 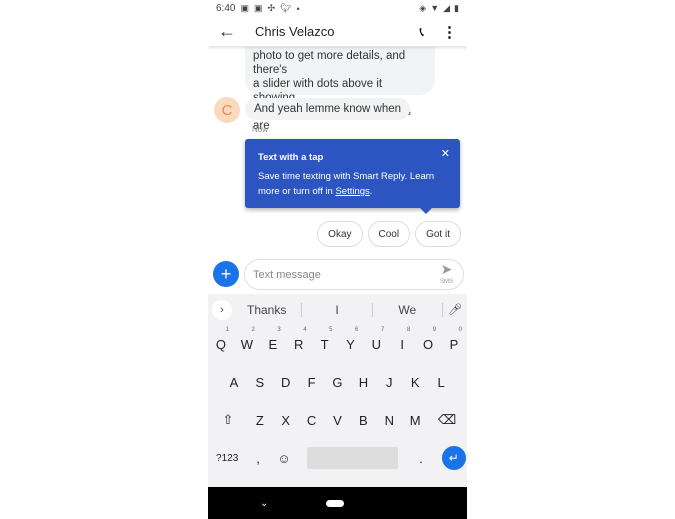 I want to click on reply-chip-cool: Cool, so click(x=389, y=234).